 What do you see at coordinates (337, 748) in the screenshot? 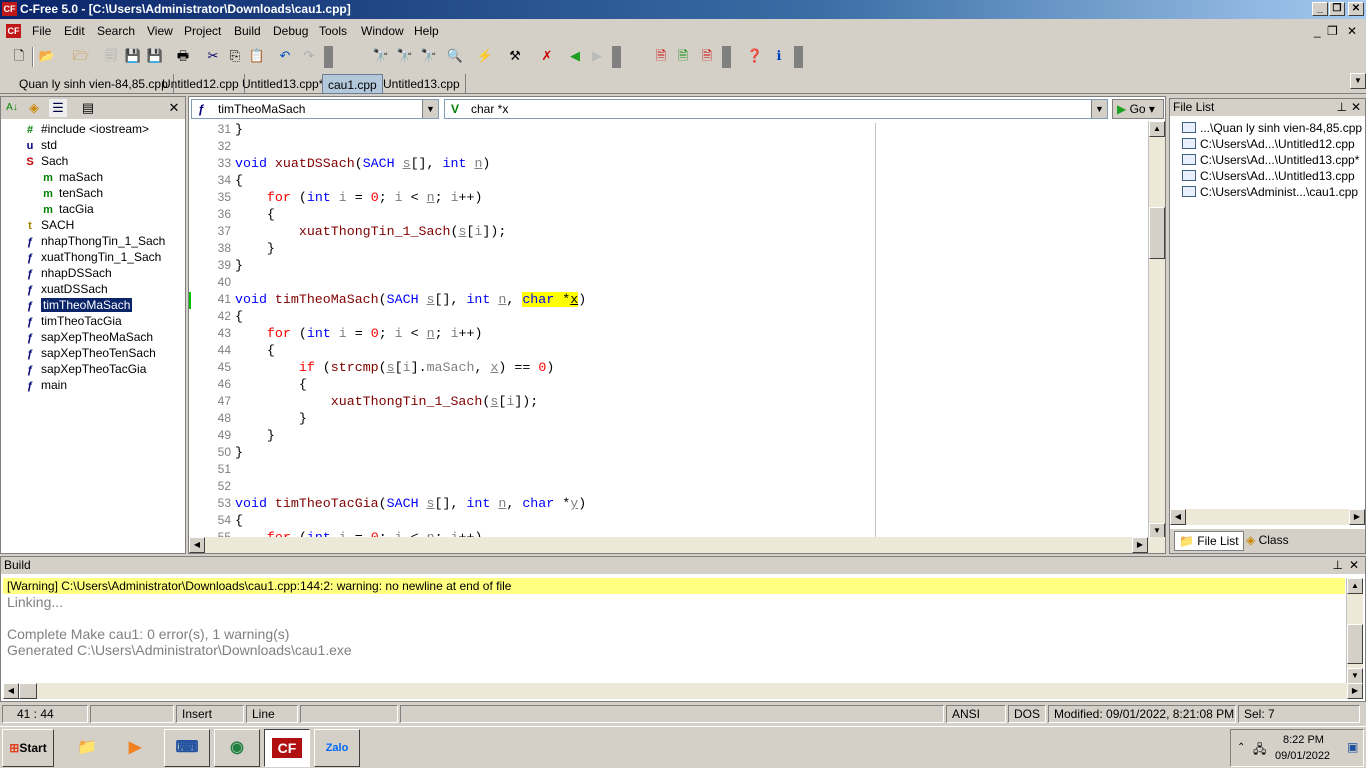
I see `zalo-icon: Zalo` at bounding box center [337, 748].